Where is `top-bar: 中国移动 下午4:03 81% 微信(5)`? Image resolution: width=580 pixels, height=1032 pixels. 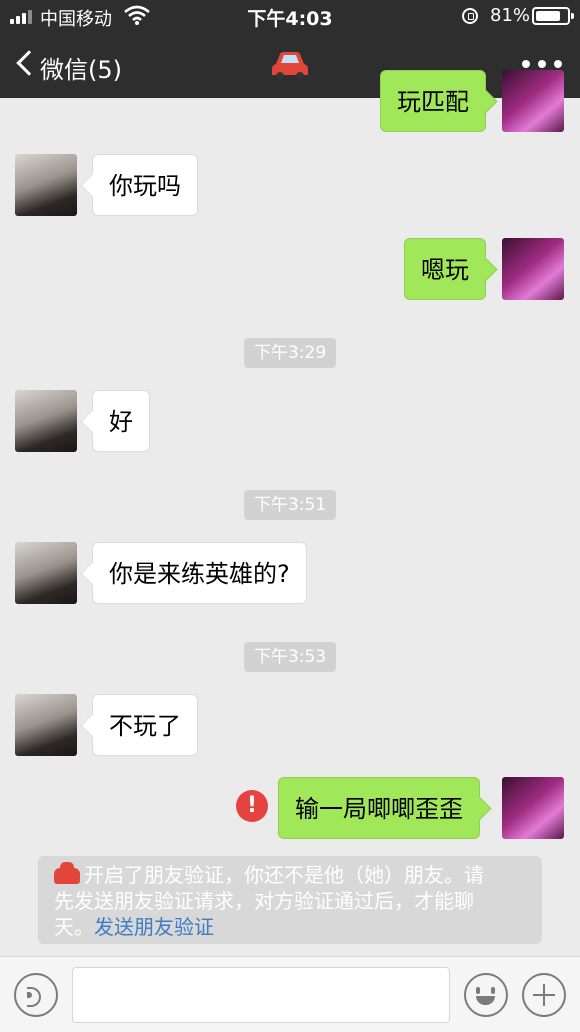 top-bar: 中国移动 下午4:03 81% 微信(5) is located at coordinates (290, 49).